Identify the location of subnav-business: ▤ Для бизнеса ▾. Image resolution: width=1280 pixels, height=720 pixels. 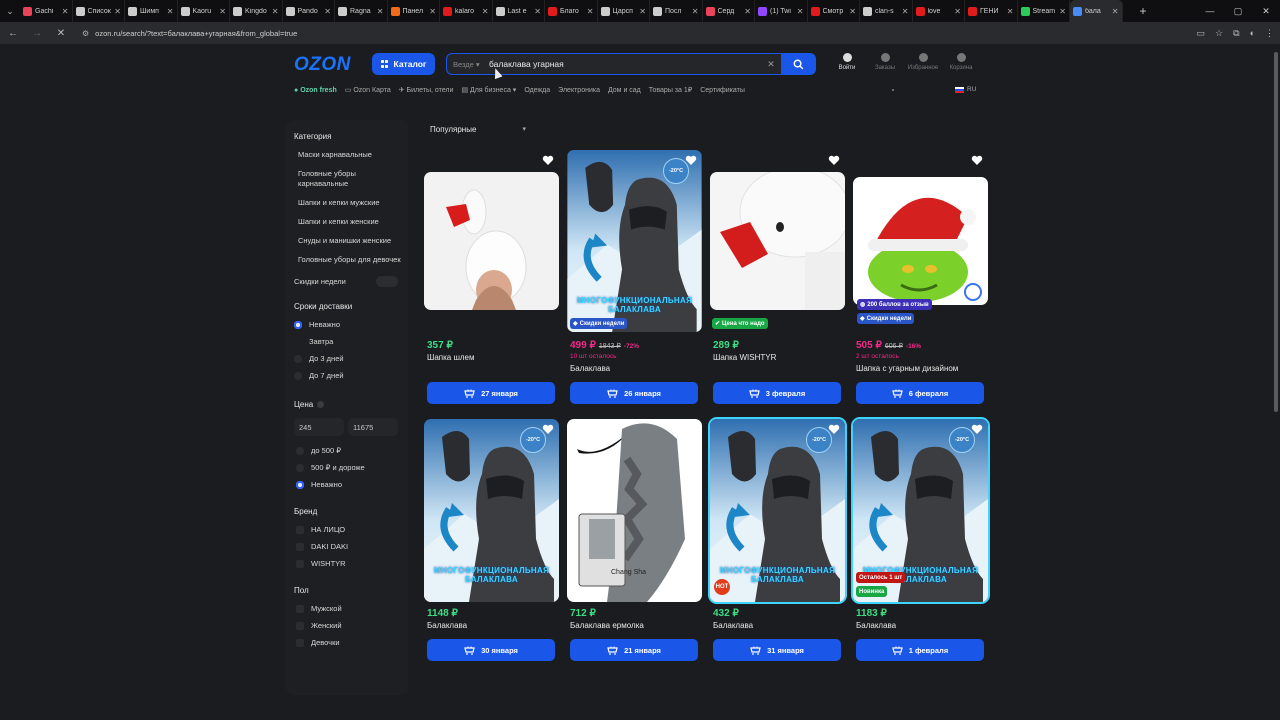
(488, 90).